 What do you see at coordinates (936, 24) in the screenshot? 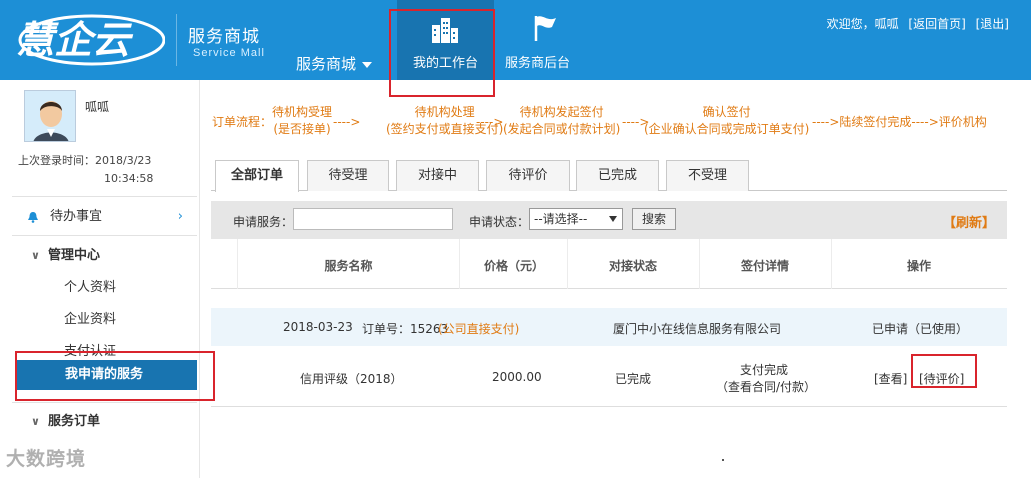
I see `home-link: [返回首页]` at bounding box center [936, 24].